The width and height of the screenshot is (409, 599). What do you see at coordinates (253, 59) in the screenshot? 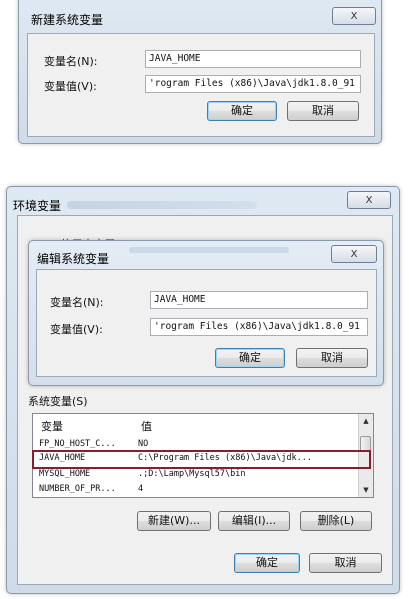
I see `new-name-field: JAVA_HOME` at bounding box center [253, 59].